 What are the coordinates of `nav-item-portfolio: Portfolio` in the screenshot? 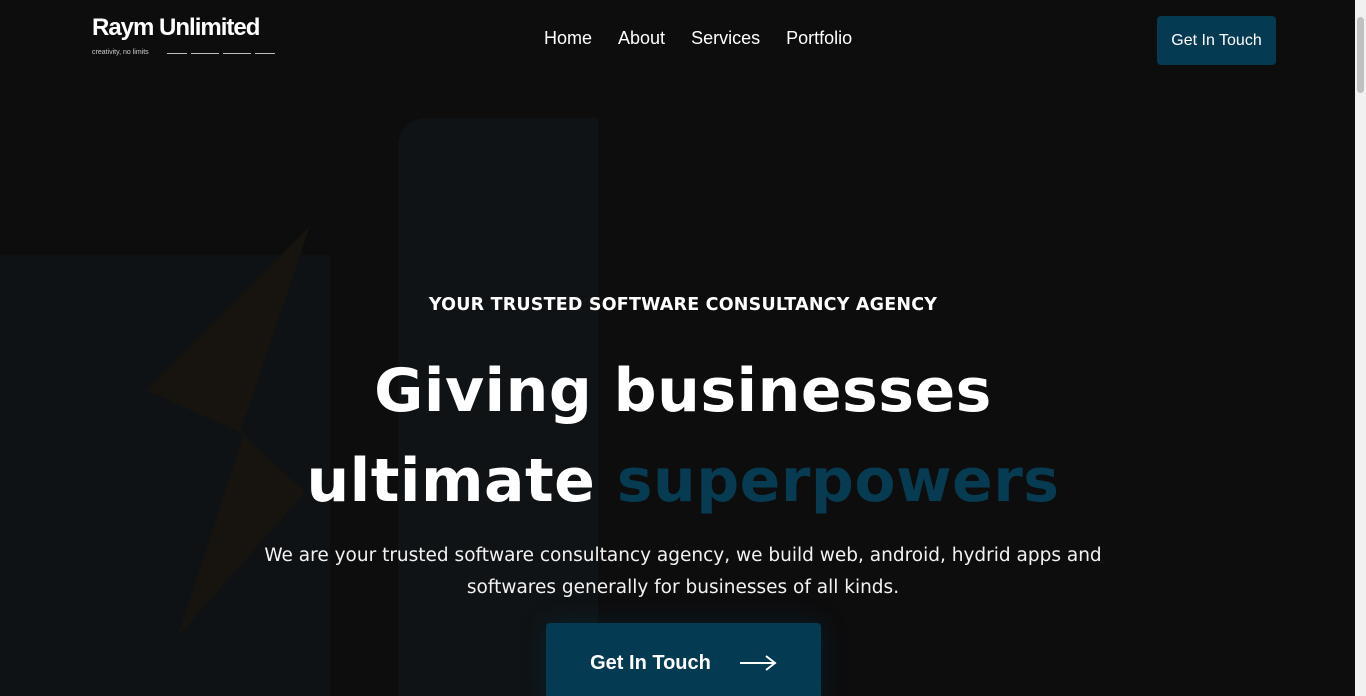 It's located at (819, 38).